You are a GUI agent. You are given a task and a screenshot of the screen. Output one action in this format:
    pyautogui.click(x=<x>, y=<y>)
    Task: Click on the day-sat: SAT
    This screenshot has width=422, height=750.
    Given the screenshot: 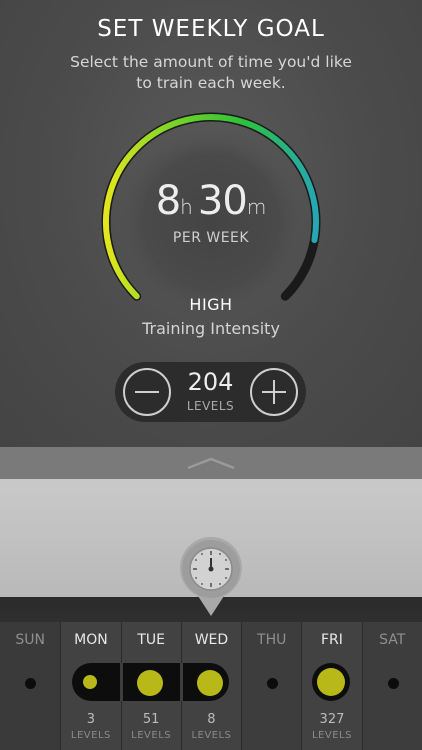 What is the action you would take?
    pyautogui.click(x=391, y=686)
    